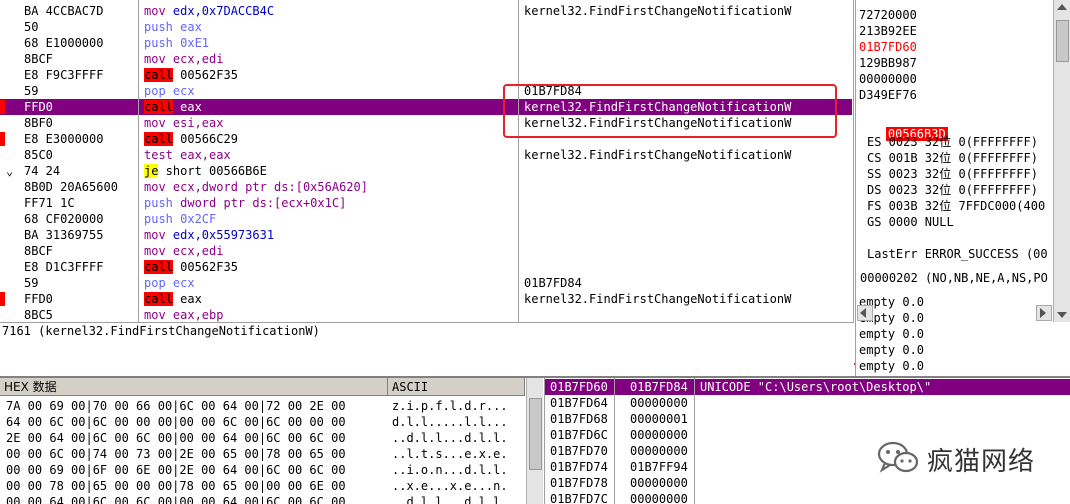 The width and height of the screenshot is (1070, 504). Describe the element at coordinates (670, 111) in the screenshot. I see `annotation-box-call` at that location.